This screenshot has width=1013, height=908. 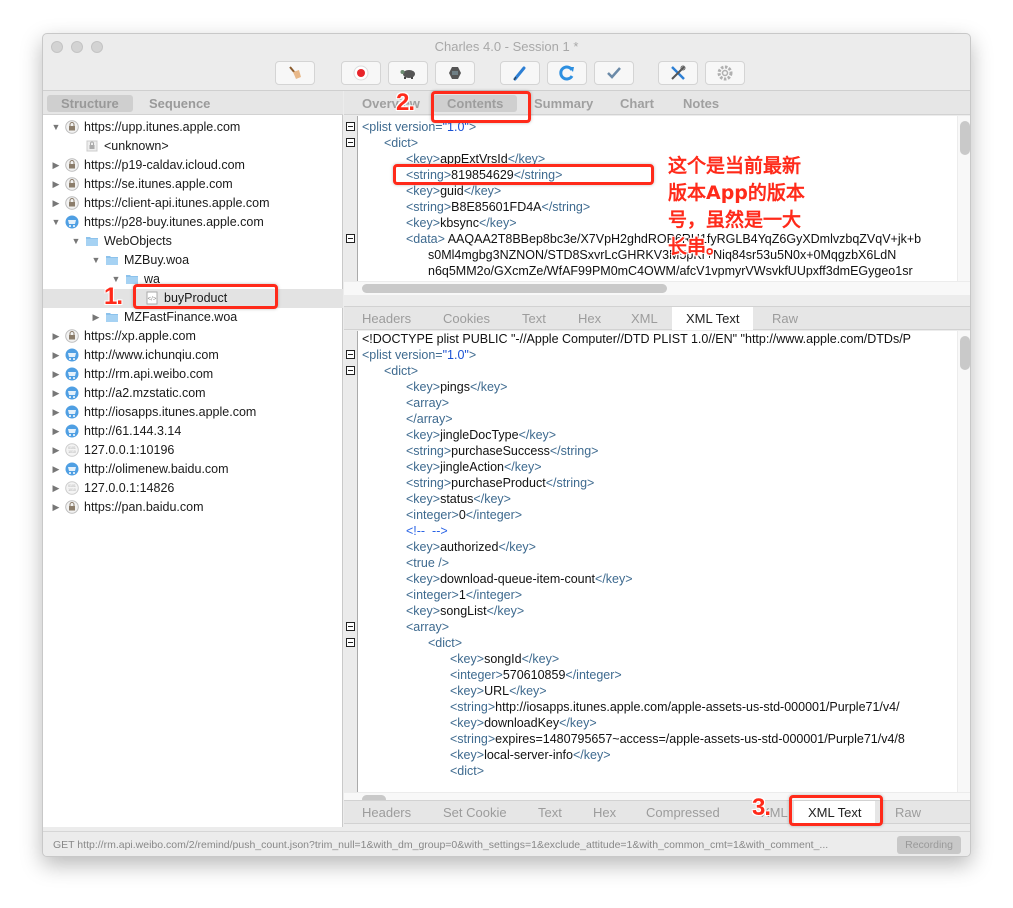 What do you see at coordinates (713, 318) in the screenshot?
I see `request-tab-xml-text: XML Text` at bounding box center [713, 318].